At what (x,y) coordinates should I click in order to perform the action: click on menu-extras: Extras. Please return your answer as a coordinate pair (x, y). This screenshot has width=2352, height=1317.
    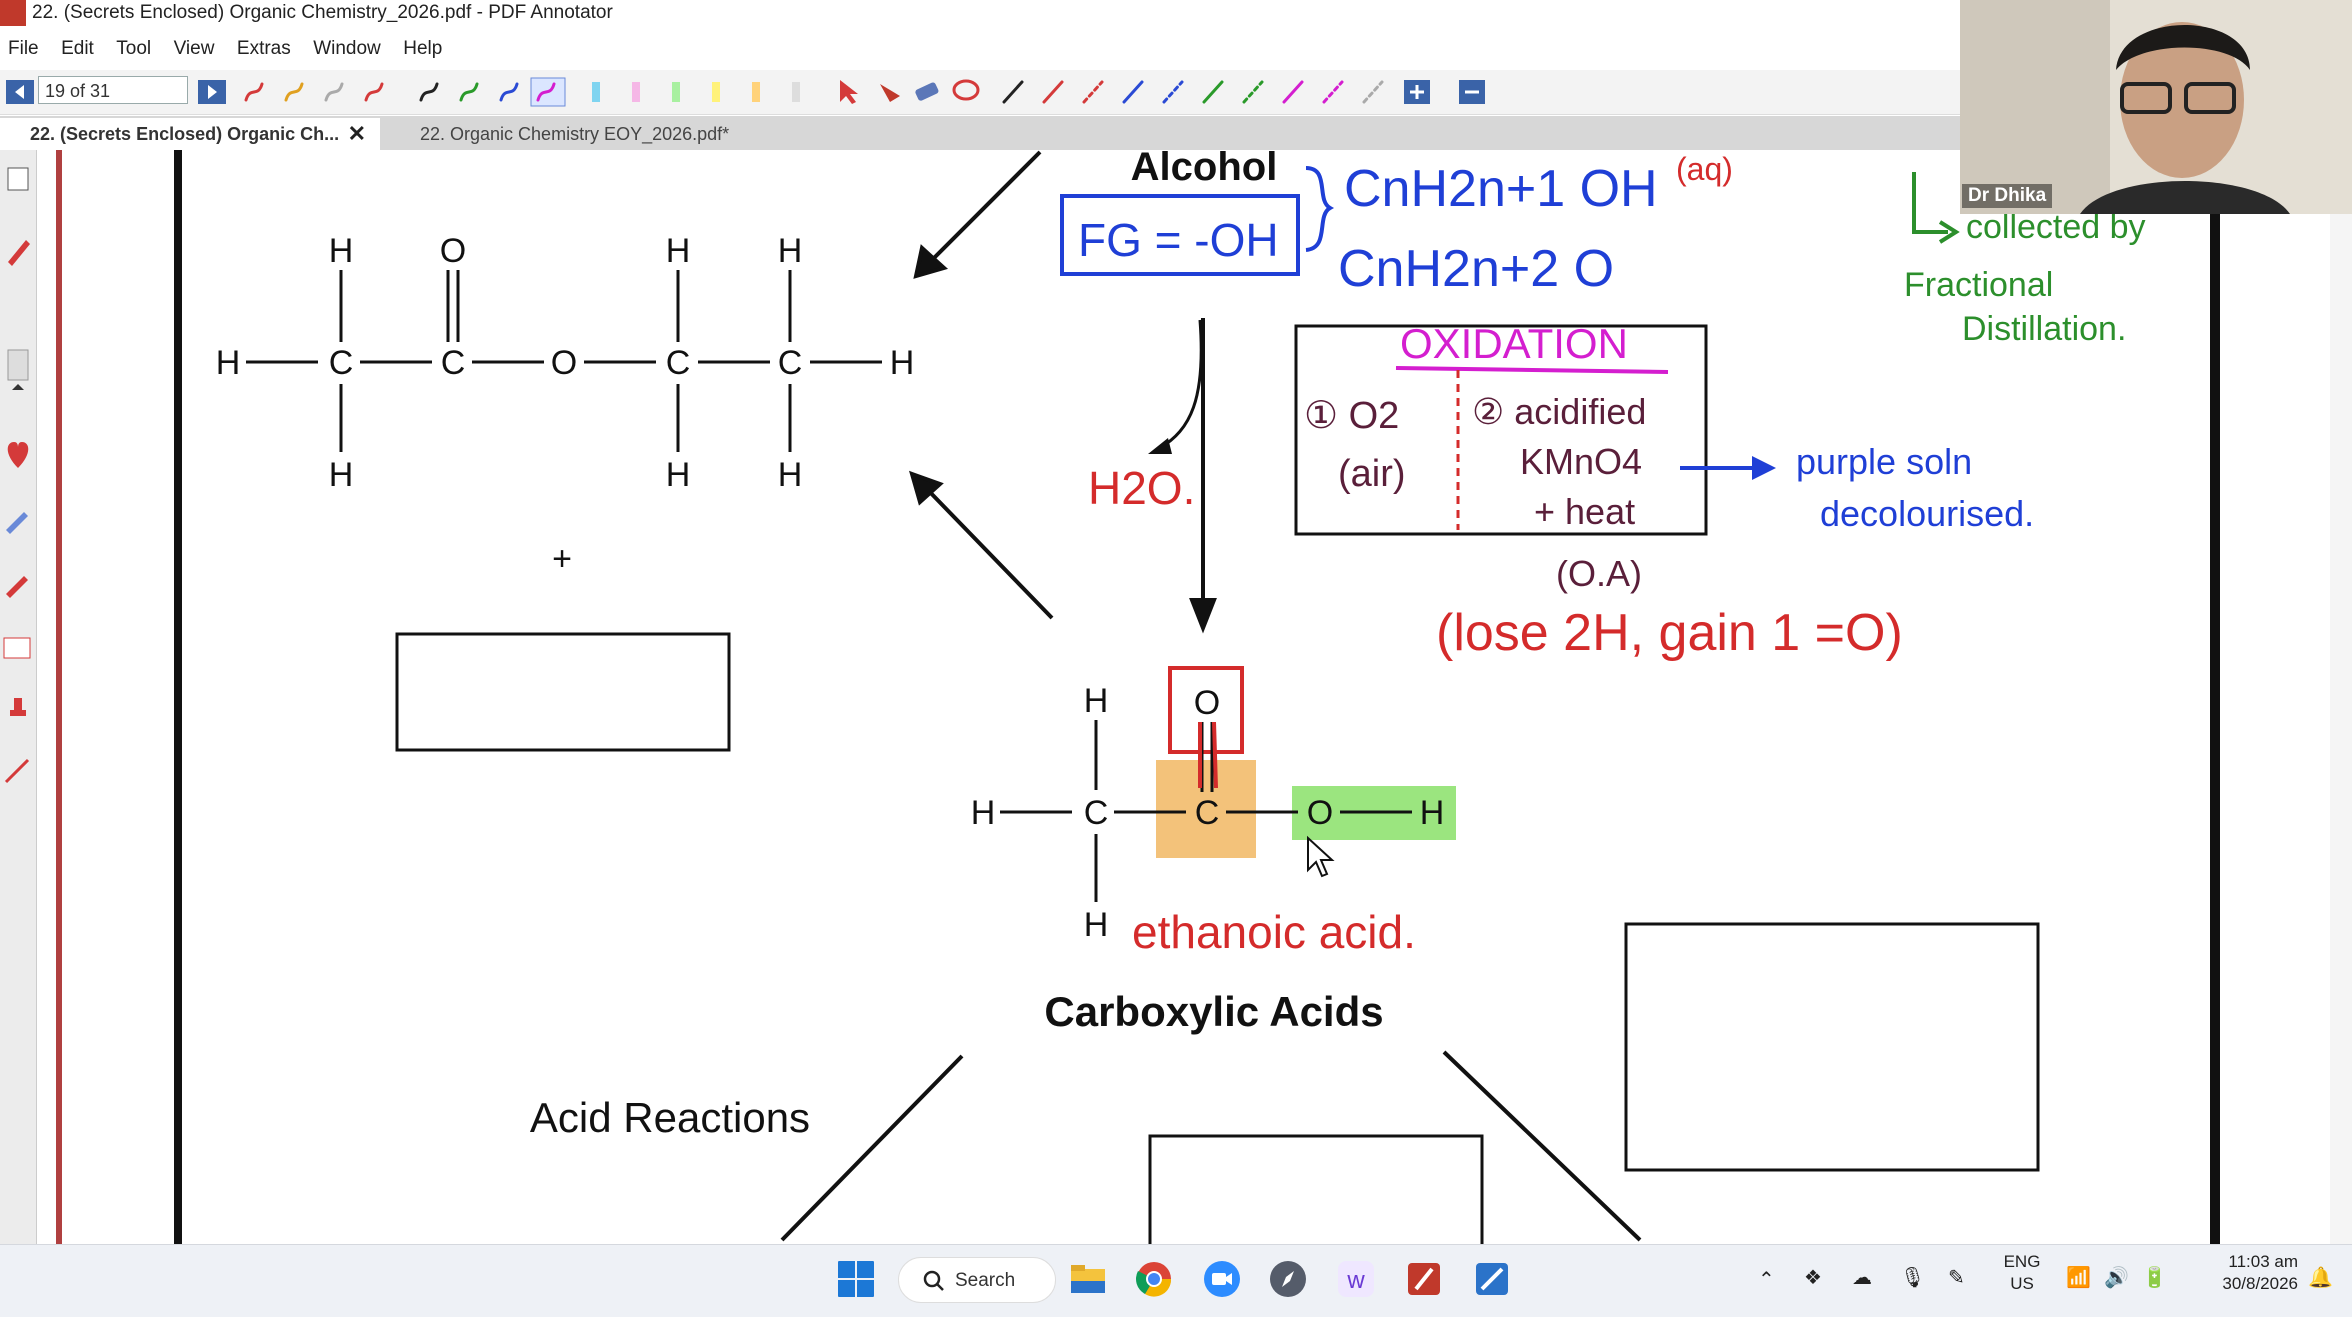
    Looking at the image, I should click on (264, 49).